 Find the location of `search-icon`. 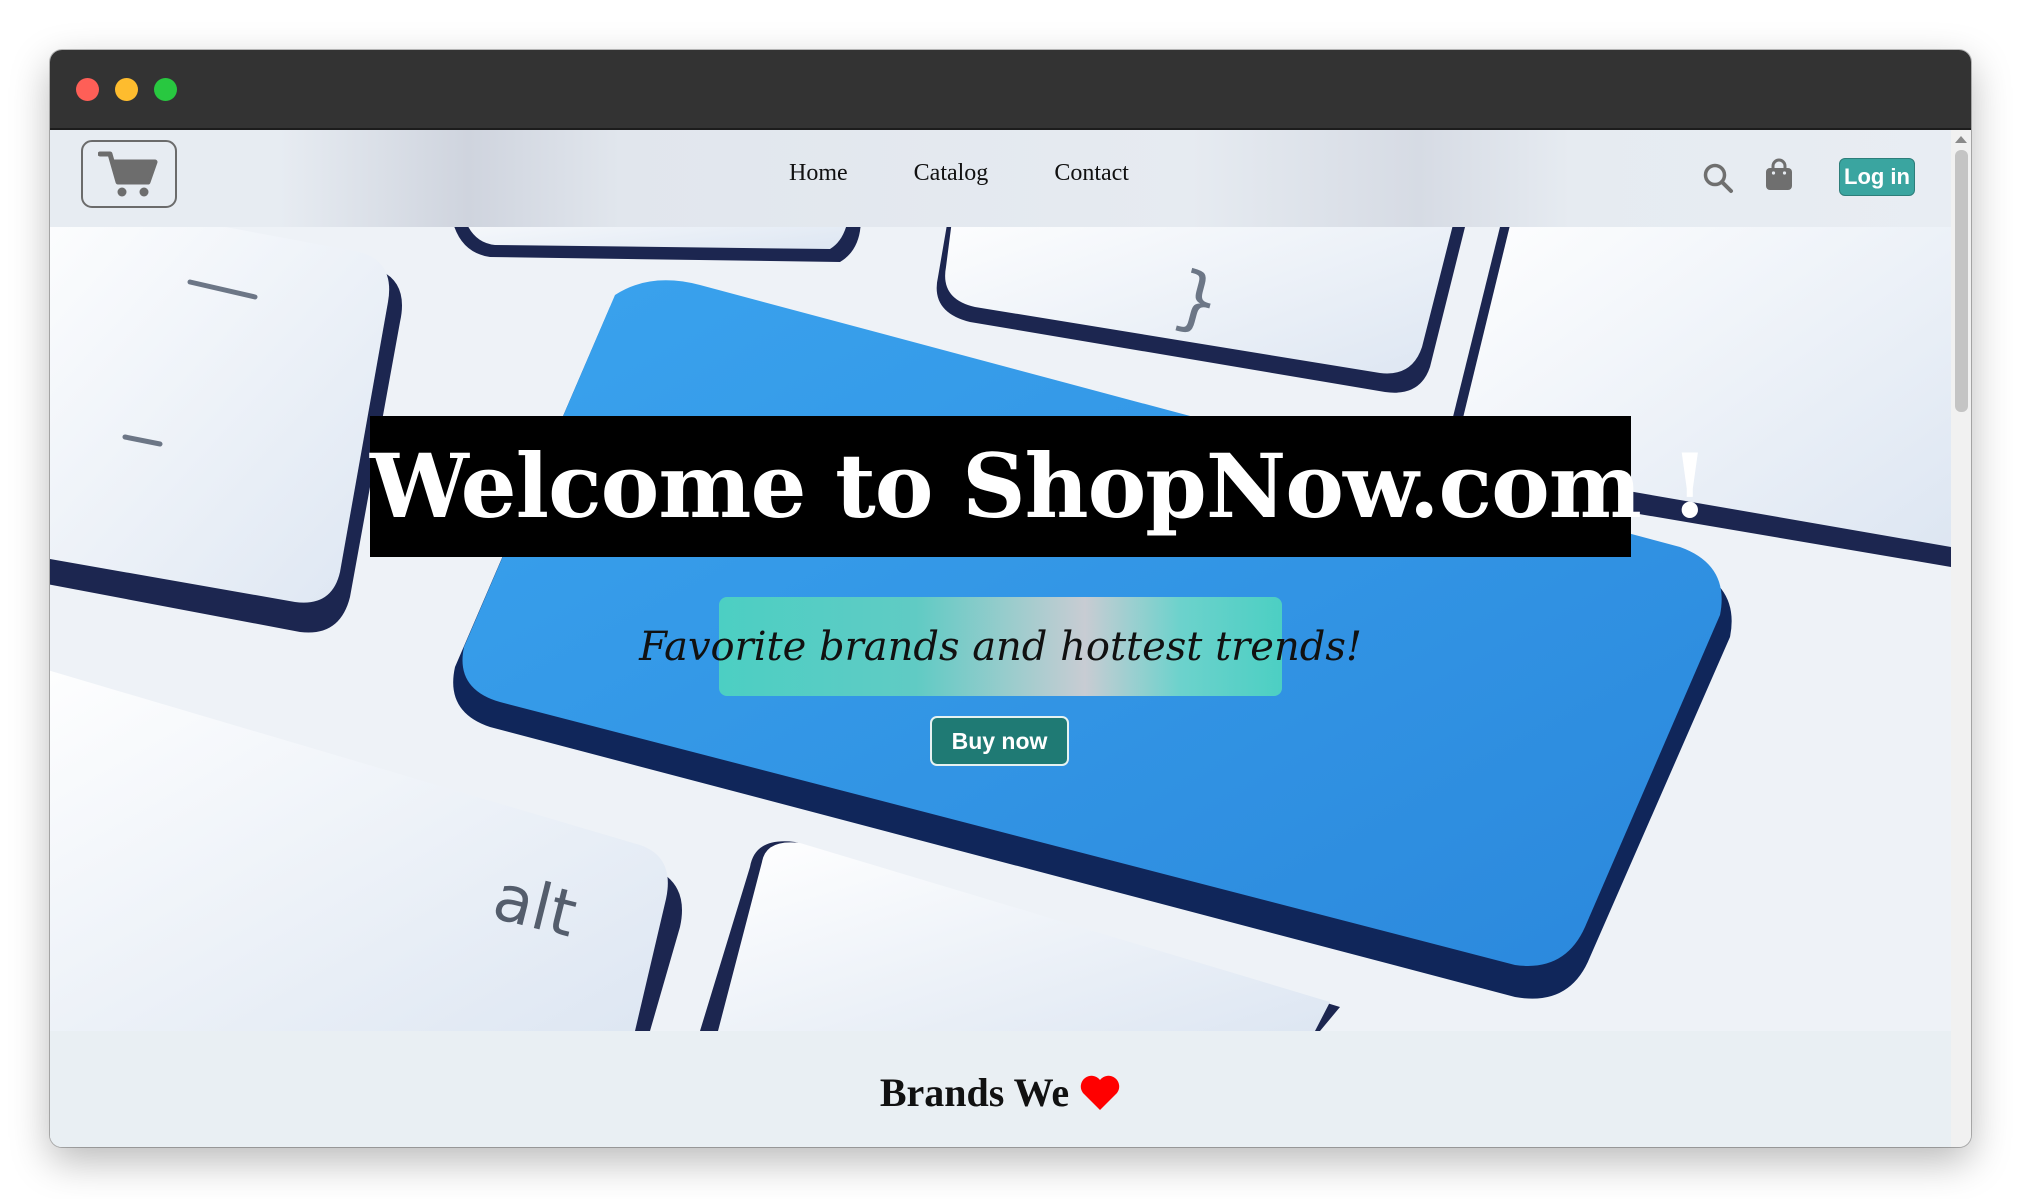

search-icon is located at coordinates (1718, 178).